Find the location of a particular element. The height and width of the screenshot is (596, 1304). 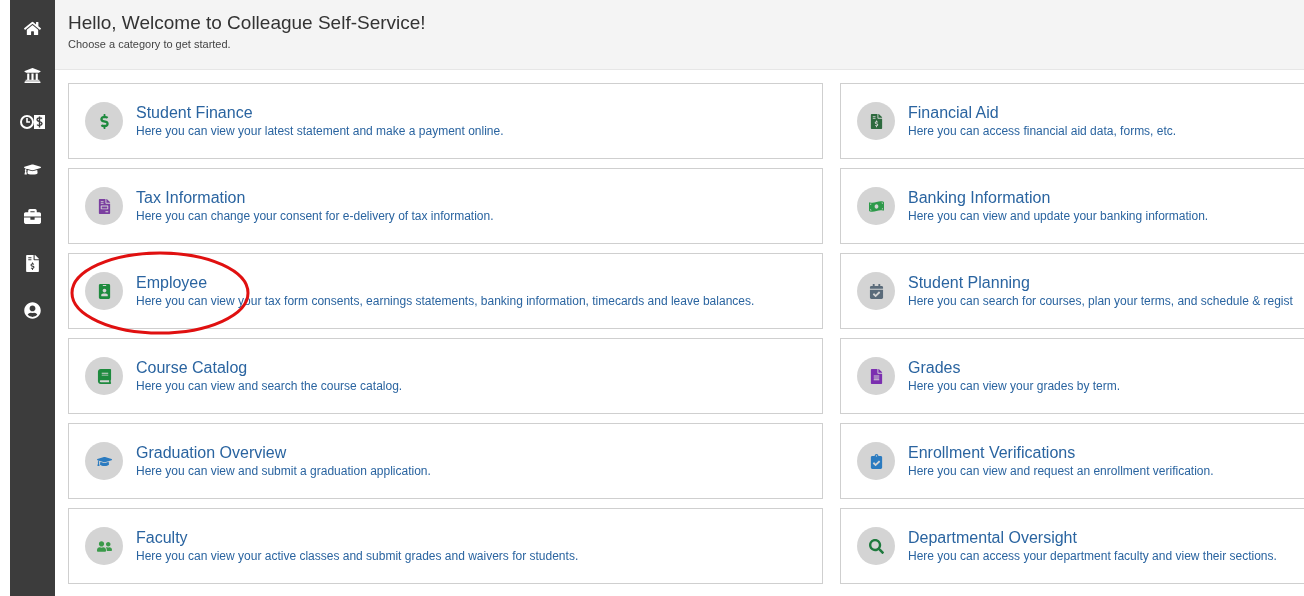

grade-sheet-icon is located at coordinates (876, 376).